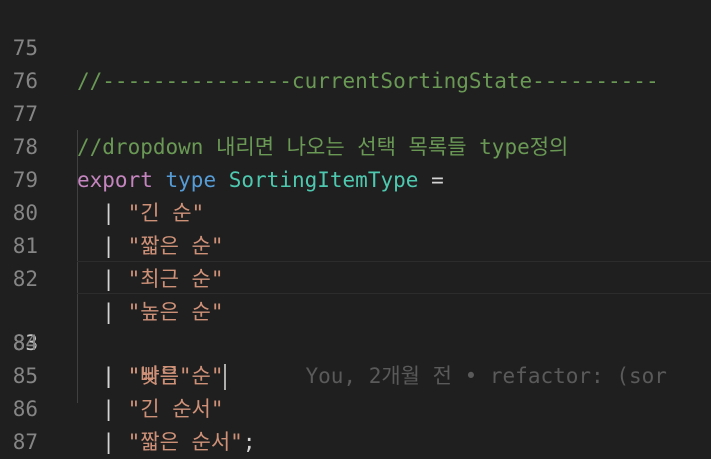  What do you see at coordinates (355, 423) in the screenshot?
I see `code-line-87: 87` at bounding box center [355, 423].